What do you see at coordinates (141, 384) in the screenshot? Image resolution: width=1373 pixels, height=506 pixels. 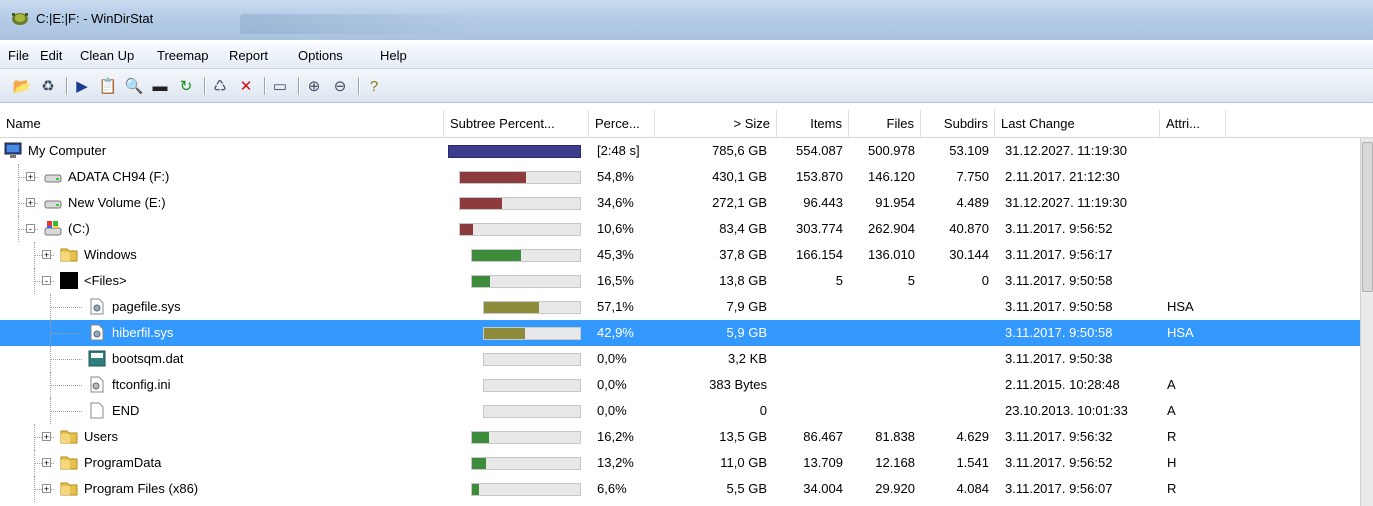 I see `item-name: ftconfig.ini` at bounding box center [141, 384].